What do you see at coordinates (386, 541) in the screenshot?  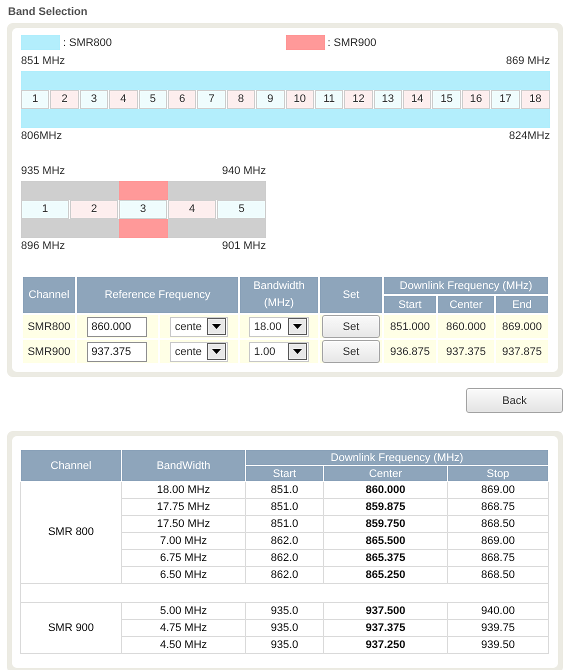 I see `table-cell: 865.500` at bounding box center [386, 541].